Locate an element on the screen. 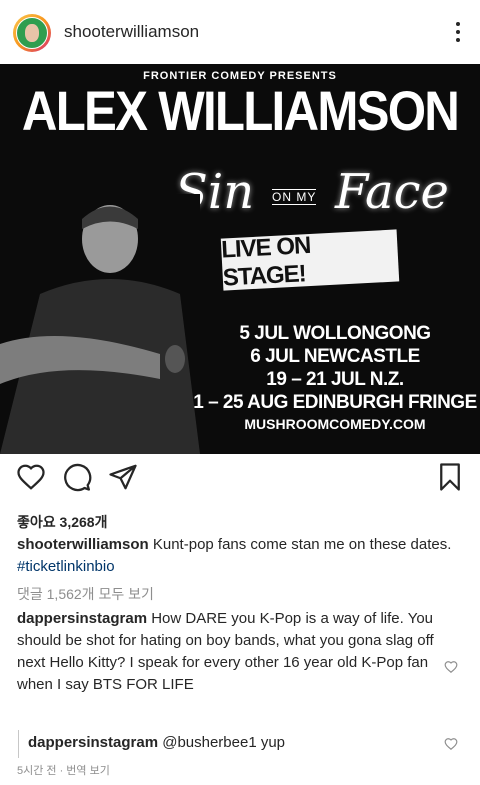  reply-username: dappersinstagram is located at coordinates (93, 742).